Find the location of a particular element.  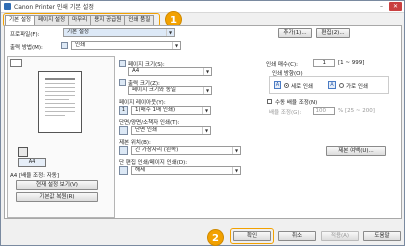

copies-range: [1 ~ 999] is located at coordinates (351, 63).